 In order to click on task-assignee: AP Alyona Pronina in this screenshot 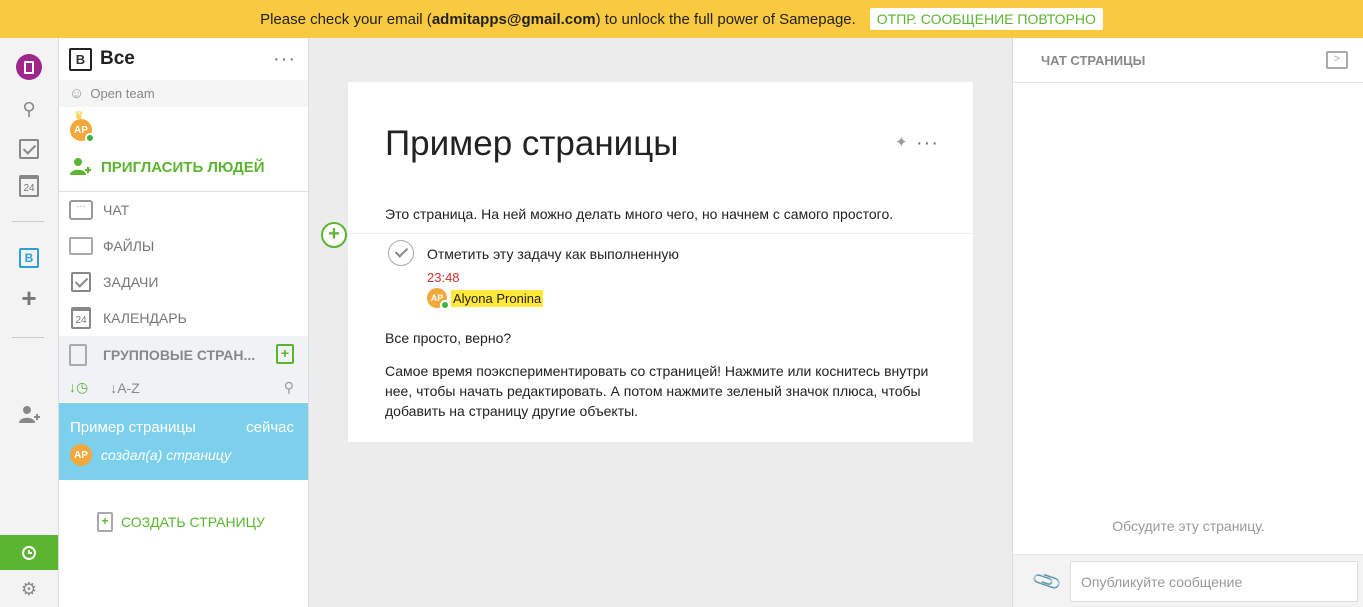, I will do `click(485, 299)`.